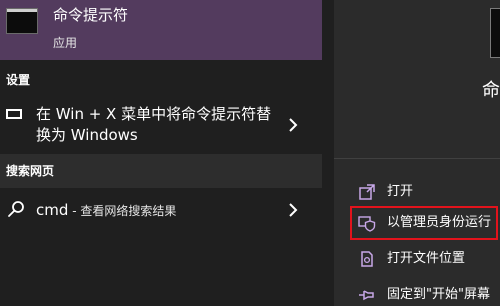  Describe the element at coordinates (154, 124) in the screenshot. I see `settings-result-label: 在 Win + X 菜单中将命令提示符替换为 Windows` at that location.